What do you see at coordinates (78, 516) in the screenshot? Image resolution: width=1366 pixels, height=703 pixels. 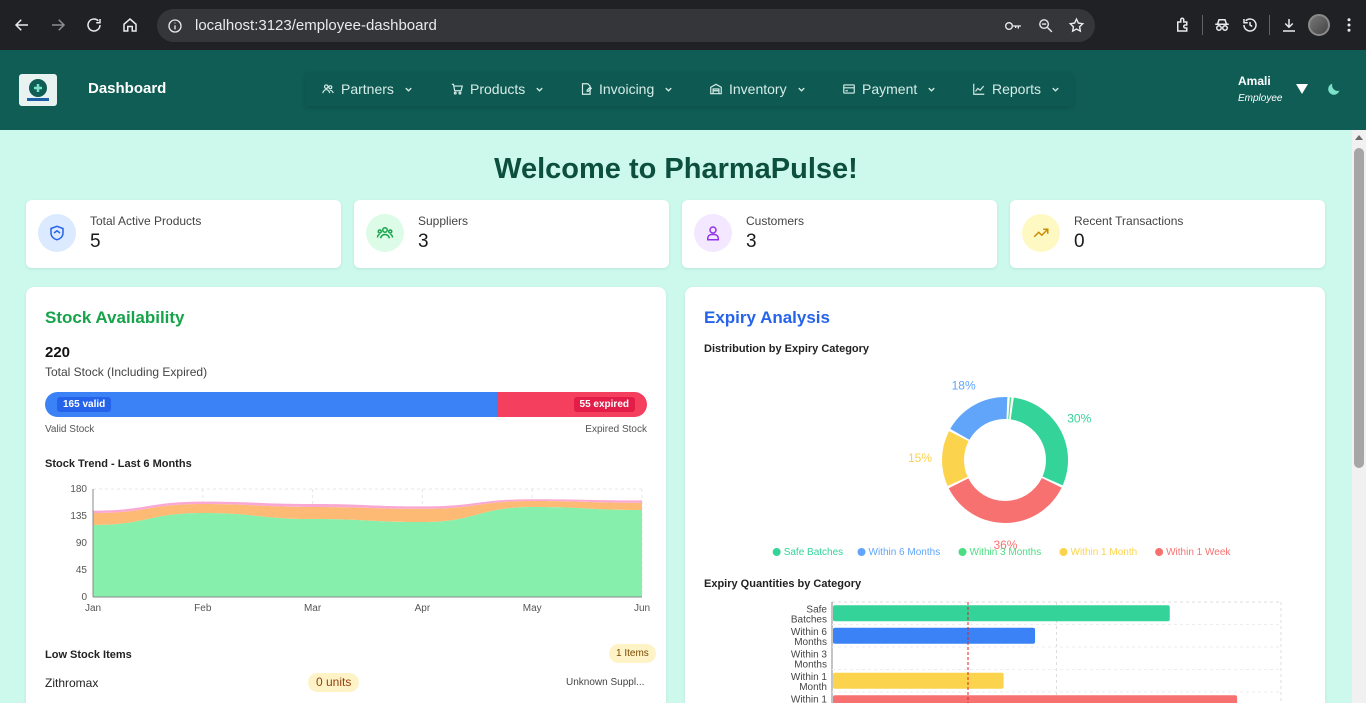 I see `y-tick-label: 135` at bounding box center [78, 516].